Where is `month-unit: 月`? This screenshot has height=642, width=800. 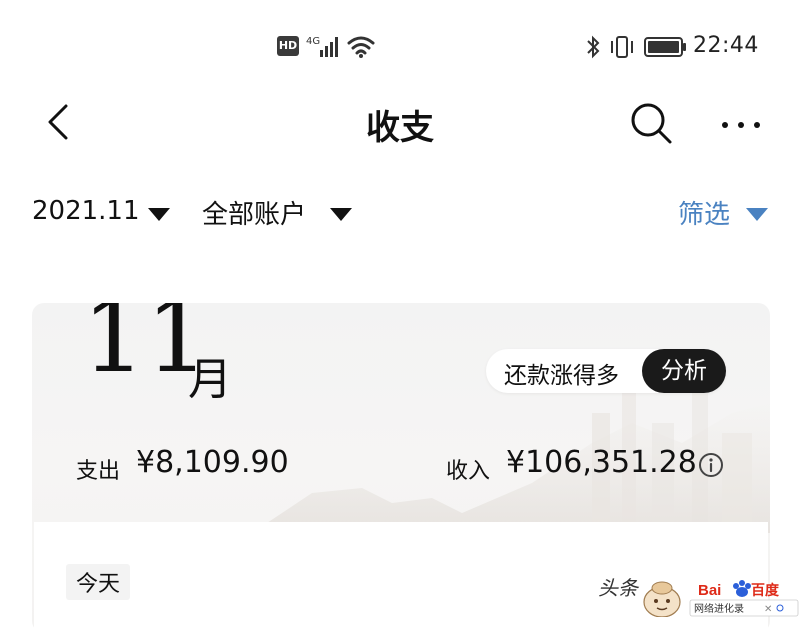
month-unit: 月 is located at coordinates (210, 379).